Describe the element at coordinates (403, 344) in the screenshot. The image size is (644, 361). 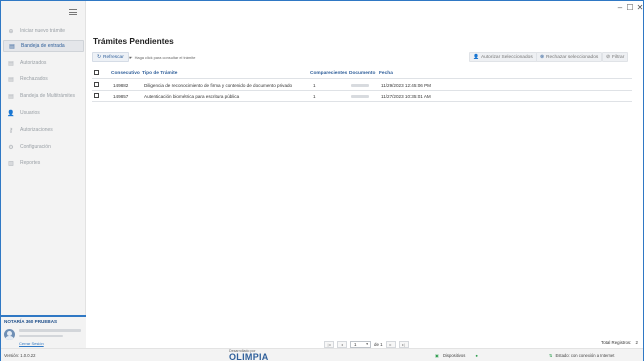
I see `last-page-button: ▸|` at that location.